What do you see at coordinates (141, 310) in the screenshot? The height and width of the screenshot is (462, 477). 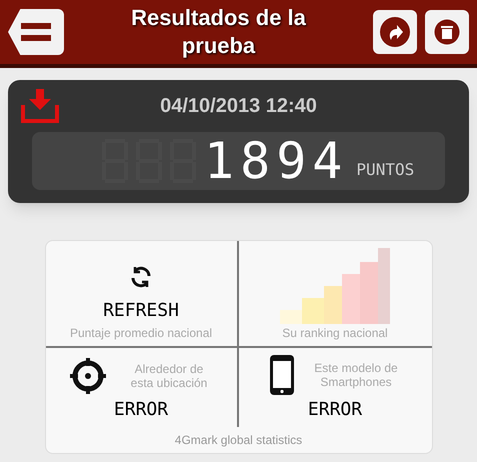 I see `stat-value: REFRESH` at bounding box center [141, 310].